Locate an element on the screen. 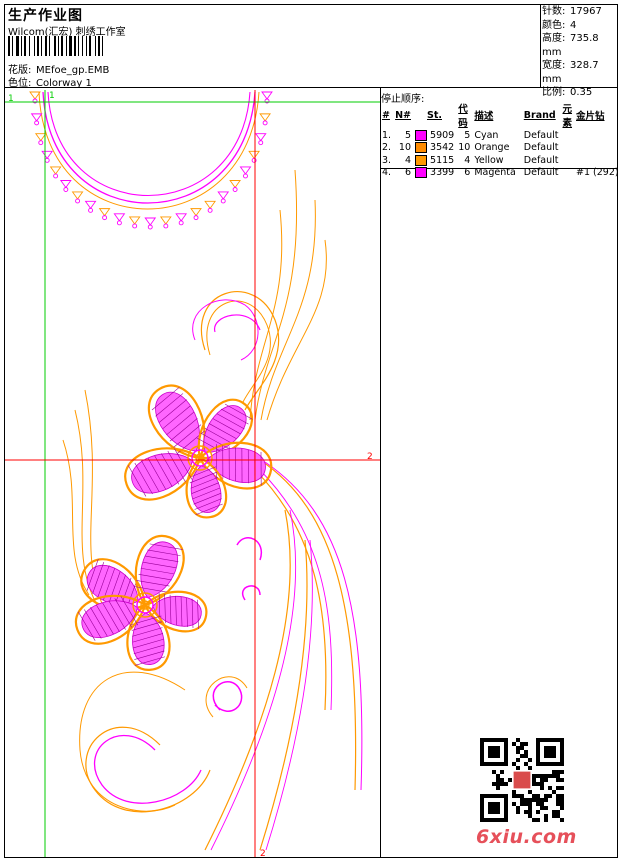 The image size is (620, 860). table-row: 4. 6 3399 6 Magenta Default #1 (292) is located at coordinates (500, 173).